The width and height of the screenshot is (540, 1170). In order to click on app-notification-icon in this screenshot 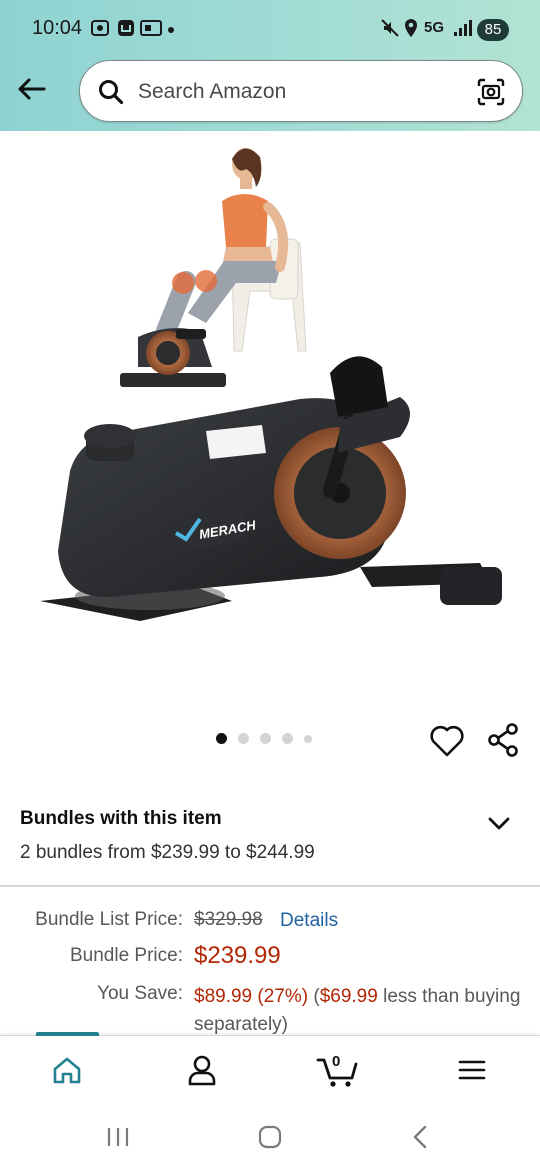, I will do `click(151, 28)`.